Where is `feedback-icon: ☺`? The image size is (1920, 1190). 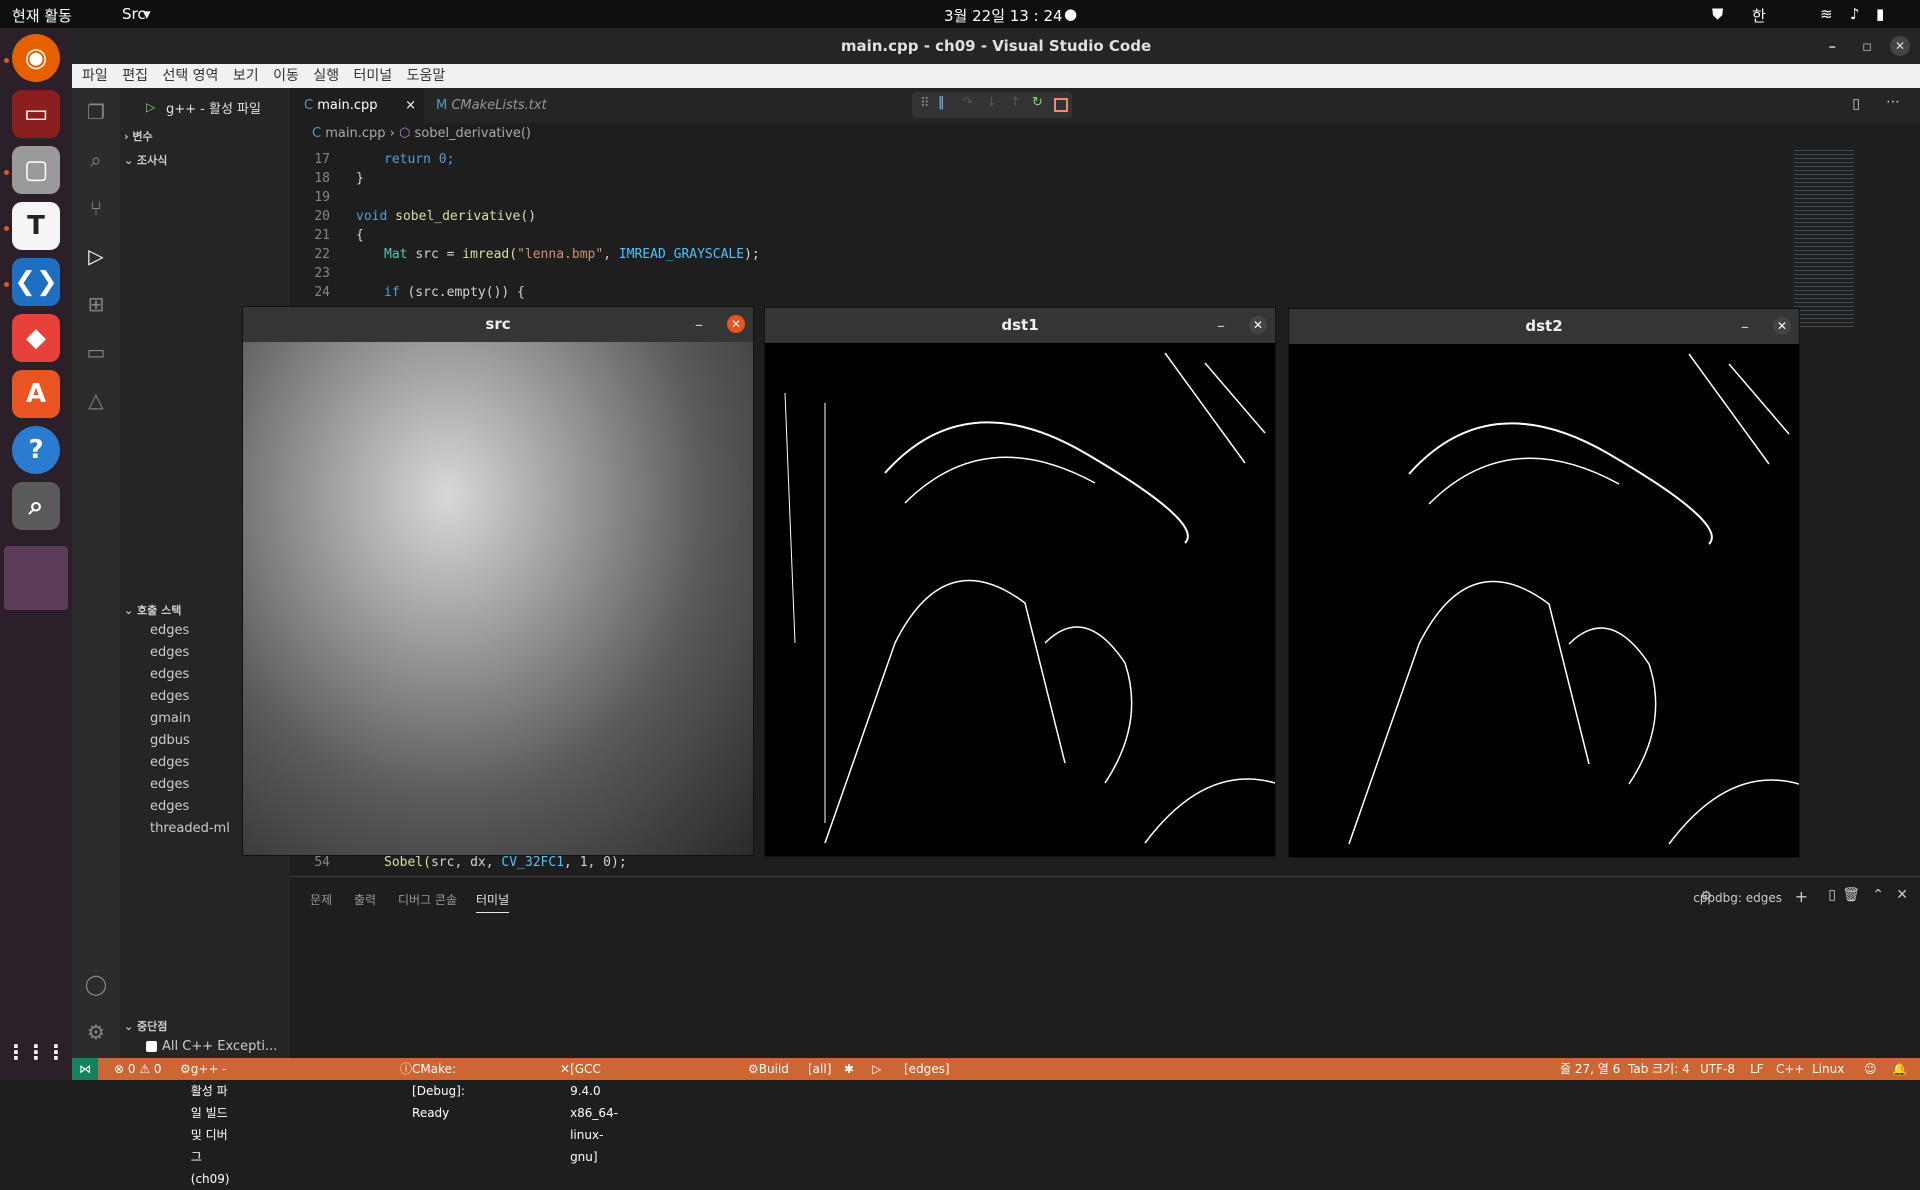 feedback-icon: ☺ is located at coordinates (1870, 1069).